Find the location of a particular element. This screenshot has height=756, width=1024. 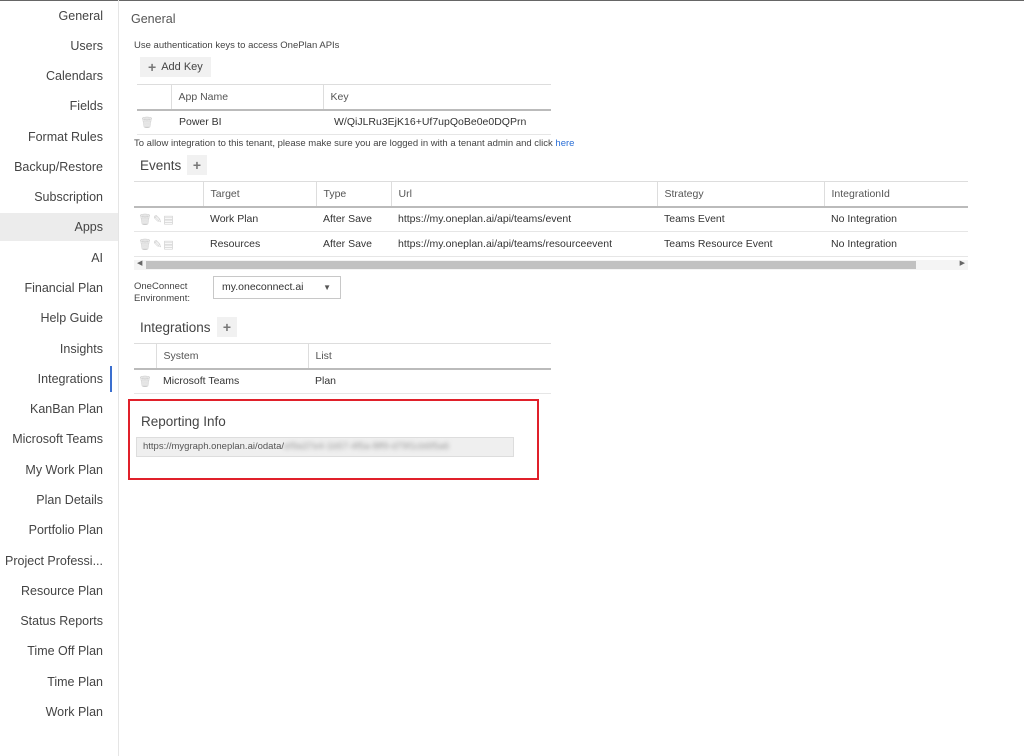

oneconnect-label: OneConnect Environment: is located at coordinates (162, 293).